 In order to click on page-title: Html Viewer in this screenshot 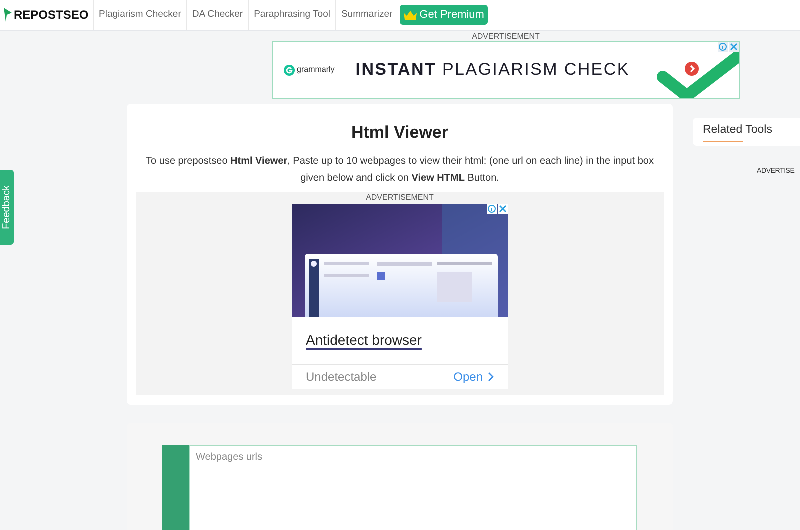, I will do `click(399, 133)`.